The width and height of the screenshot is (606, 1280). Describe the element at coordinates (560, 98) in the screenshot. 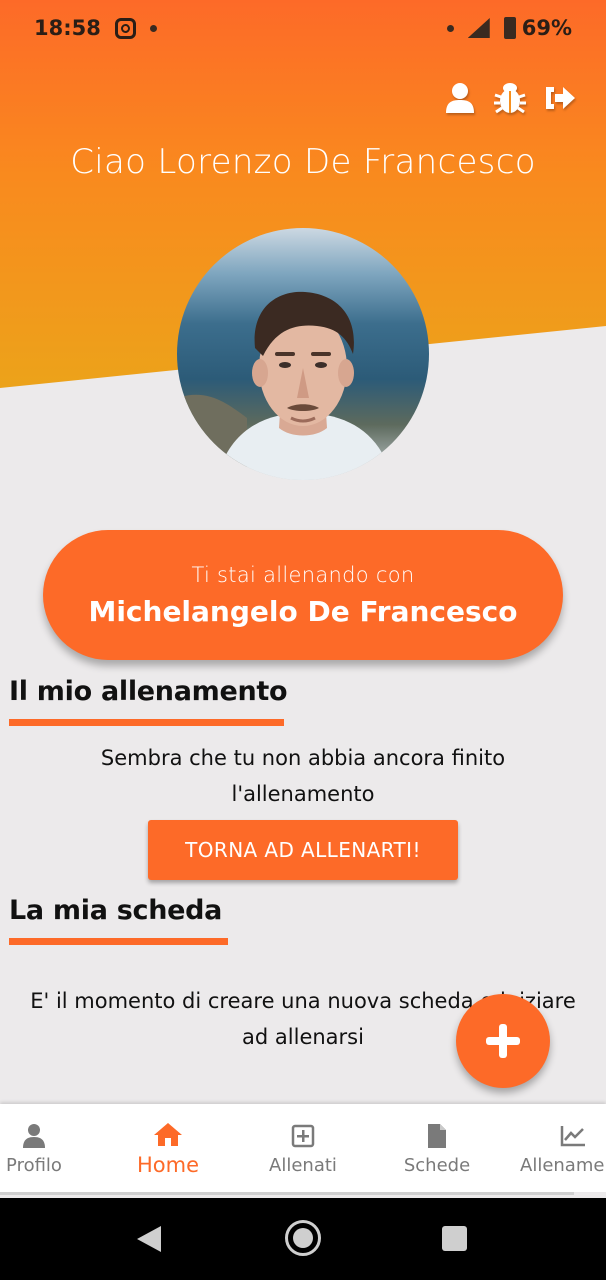

I see `logout-icon` at that location.